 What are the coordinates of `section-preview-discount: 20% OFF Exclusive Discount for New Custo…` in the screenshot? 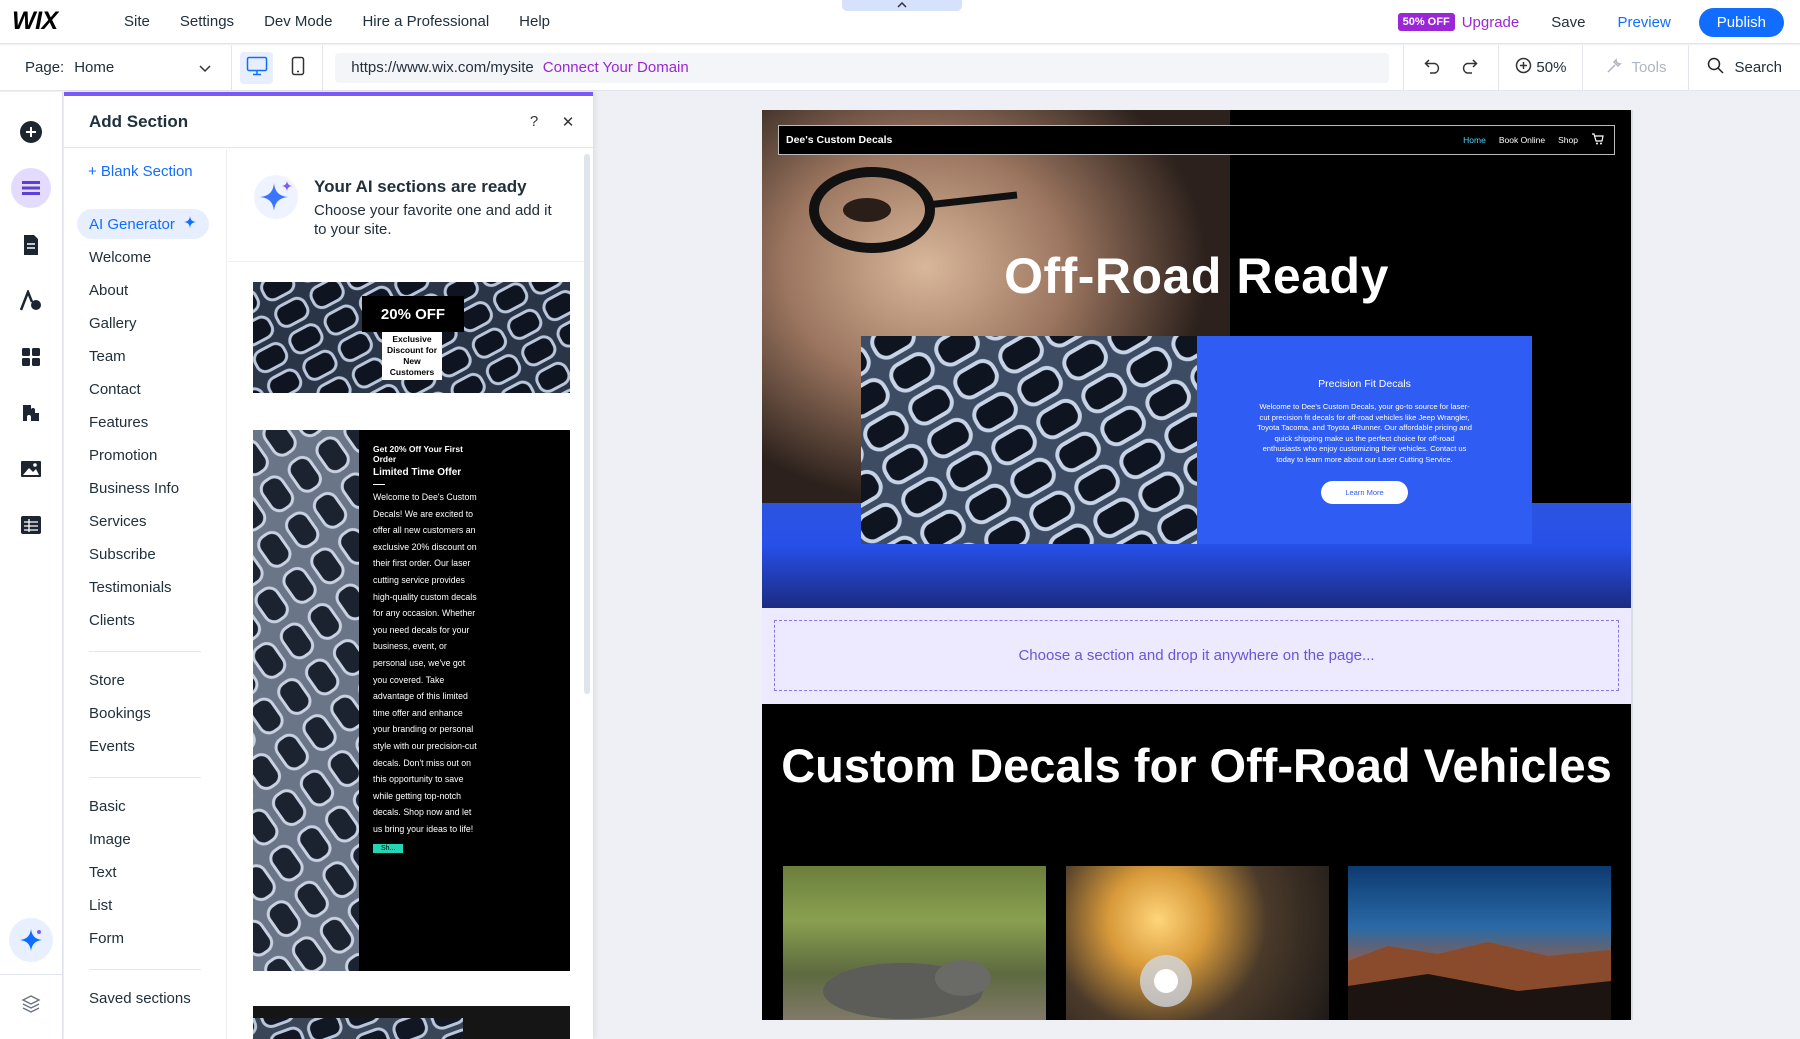 It's located at (411, 337).